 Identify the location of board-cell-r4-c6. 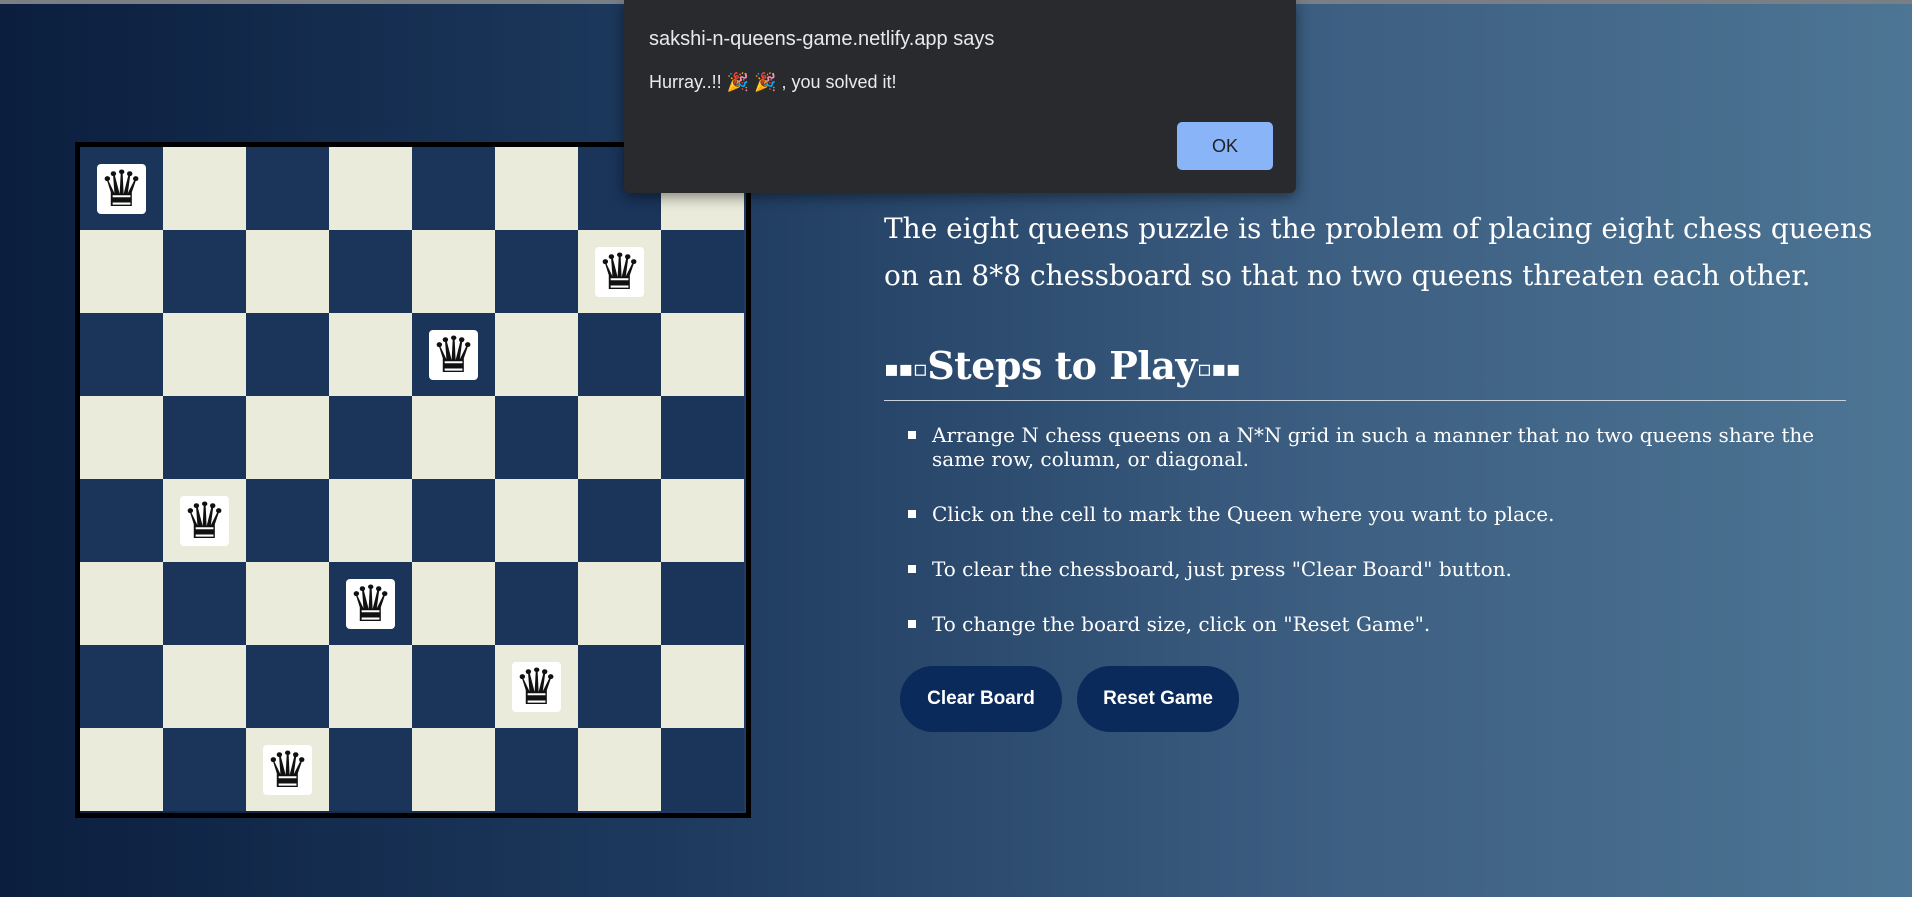
(619, 520).